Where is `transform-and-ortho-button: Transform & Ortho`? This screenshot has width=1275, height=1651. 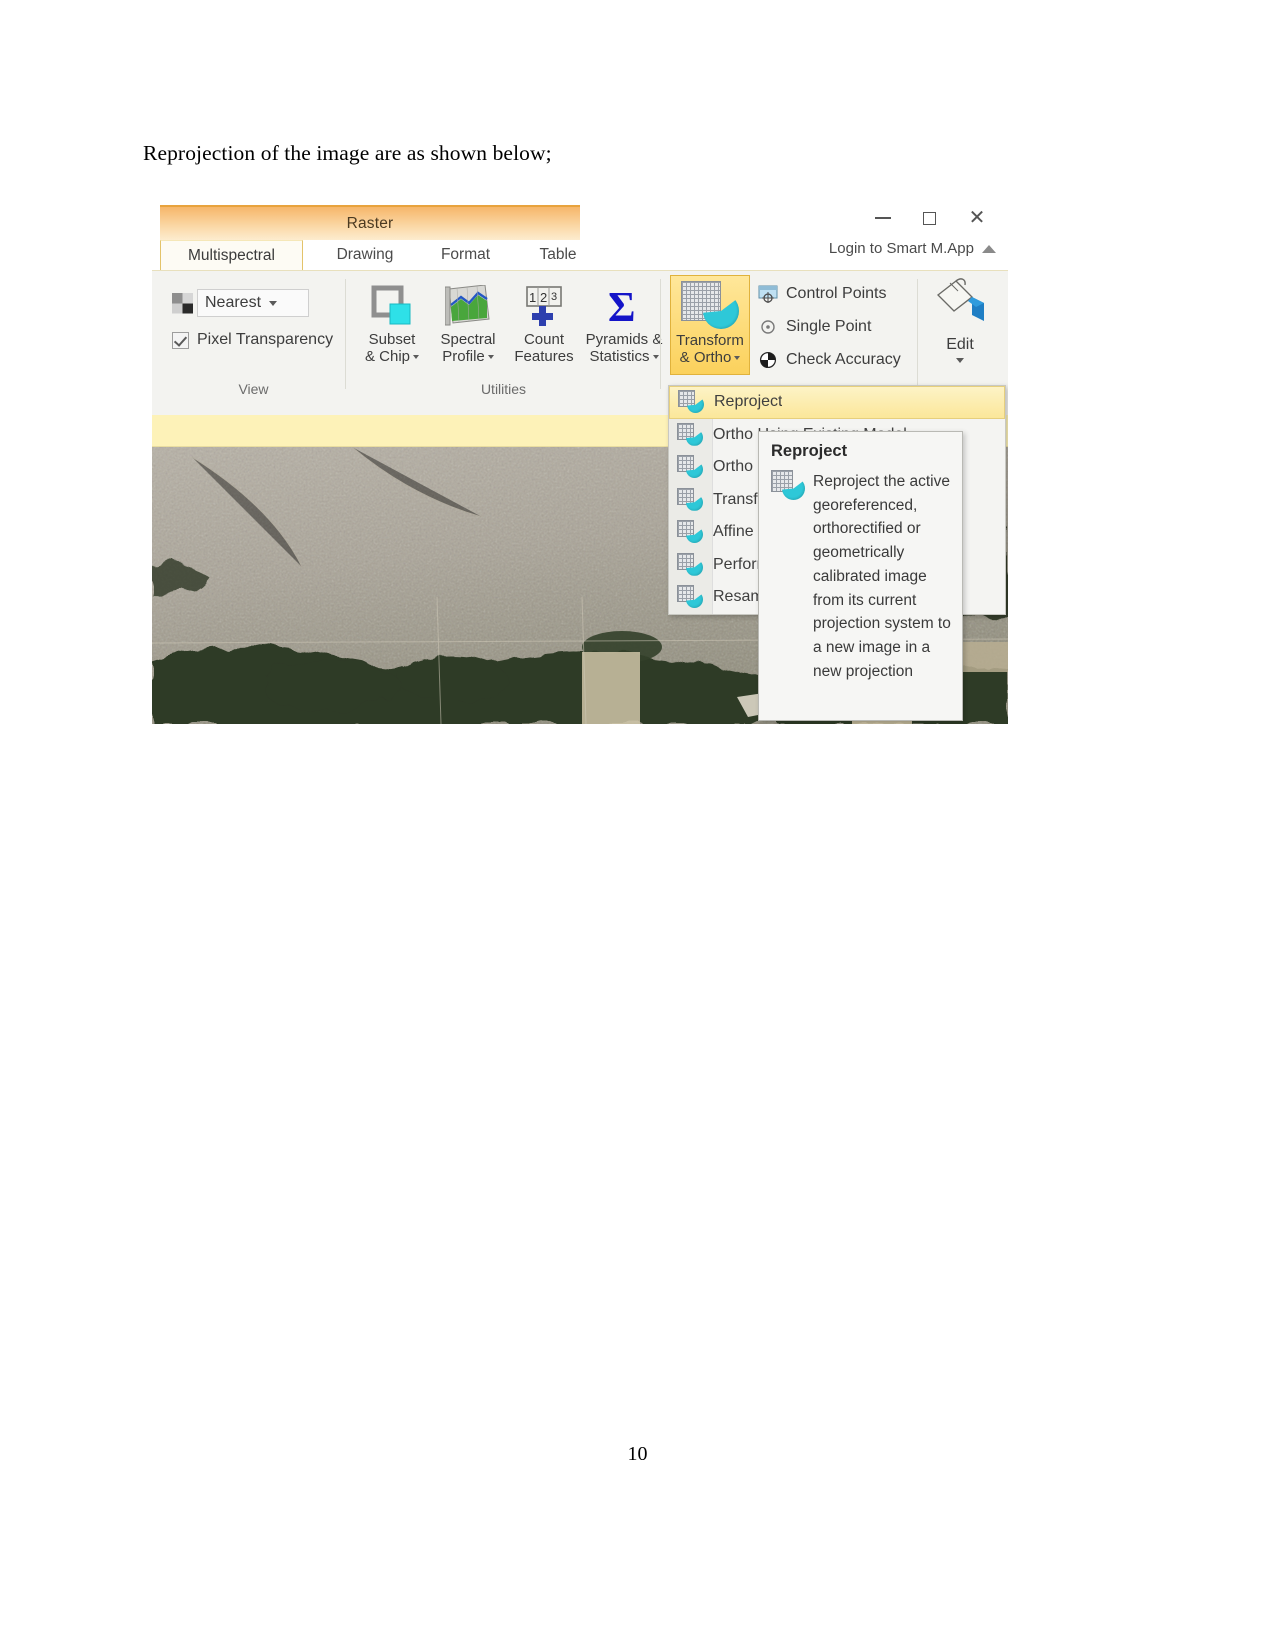 transform-and-ortho-button: Transform & Ortho is located at coordinates (710, 325).